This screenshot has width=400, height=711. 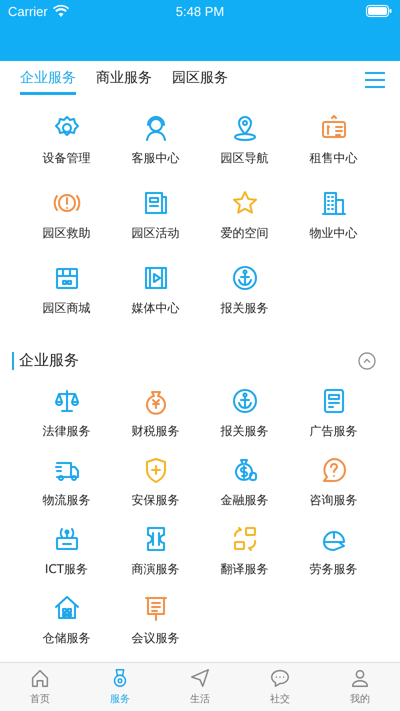 I want to click on section-title: 企业服务, so click(x=49, y=360).